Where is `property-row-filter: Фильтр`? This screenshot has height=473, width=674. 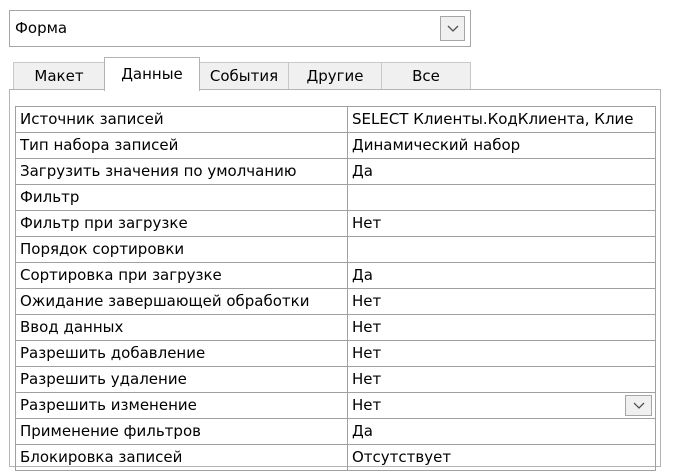 property-row-filter: Фильтр is located at coordinates (336, 198).